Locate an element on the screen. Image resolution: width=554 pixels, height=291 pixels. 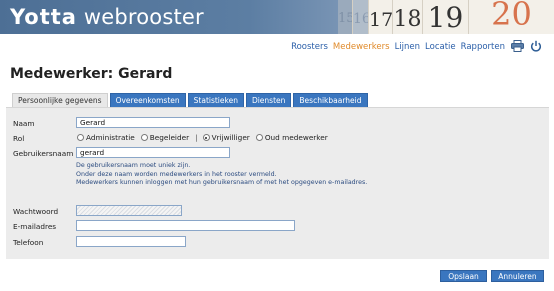
tab-beschikbaarheid: Beschikbaarheid is located at coordinates (330, 100).